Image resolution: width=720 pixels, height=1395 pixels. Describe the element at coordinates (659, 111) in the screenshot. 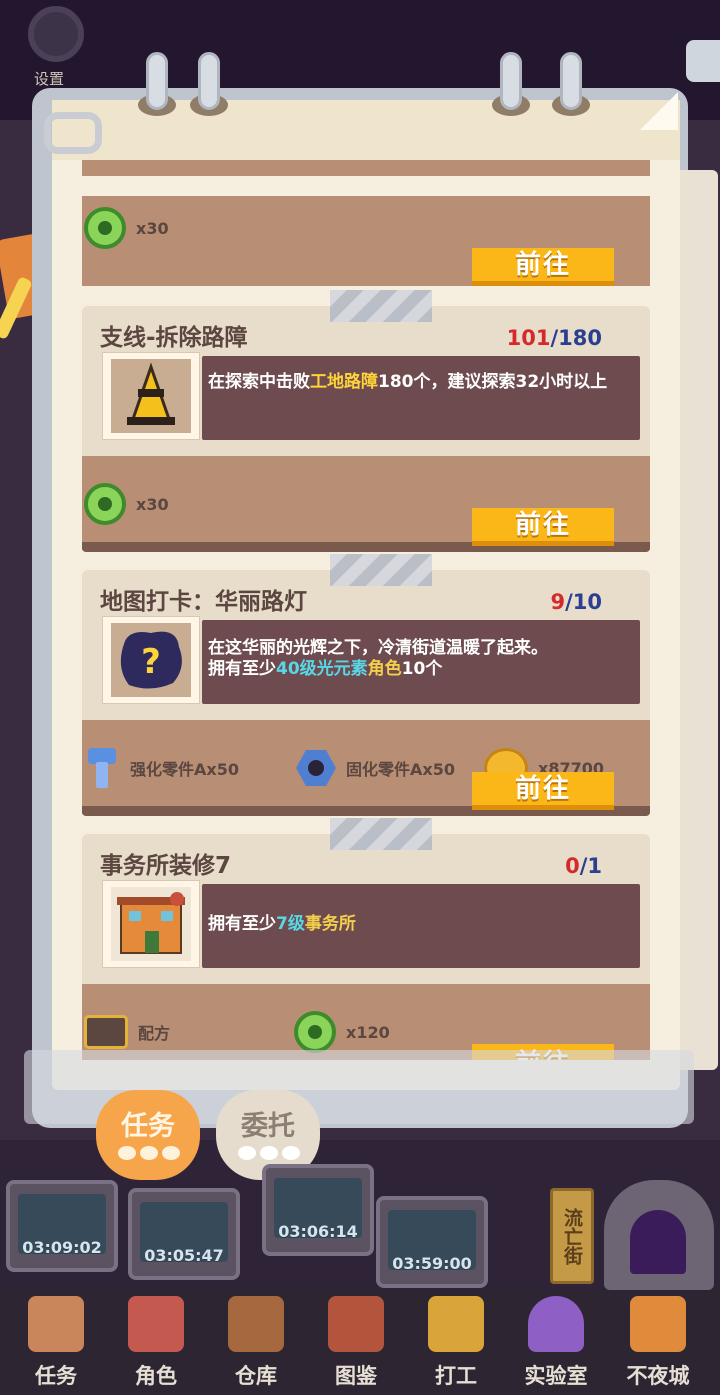

I see `page-corner` at that location.